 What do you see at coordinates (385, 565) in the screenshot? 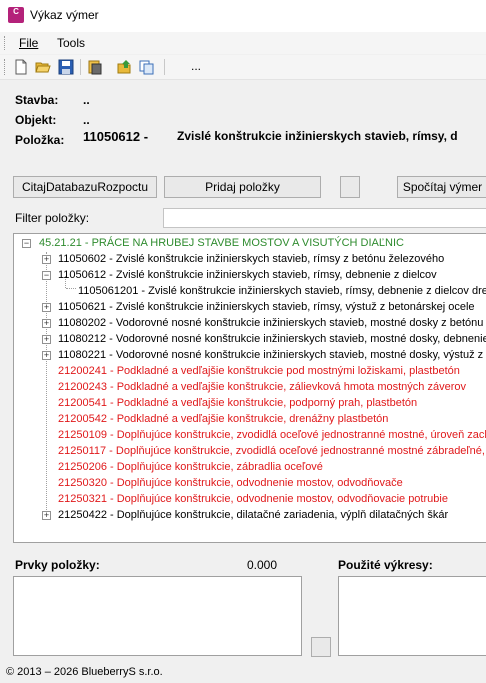
I see `vykresy-label: Použité výkresy:` at bounding box center [385, 565].